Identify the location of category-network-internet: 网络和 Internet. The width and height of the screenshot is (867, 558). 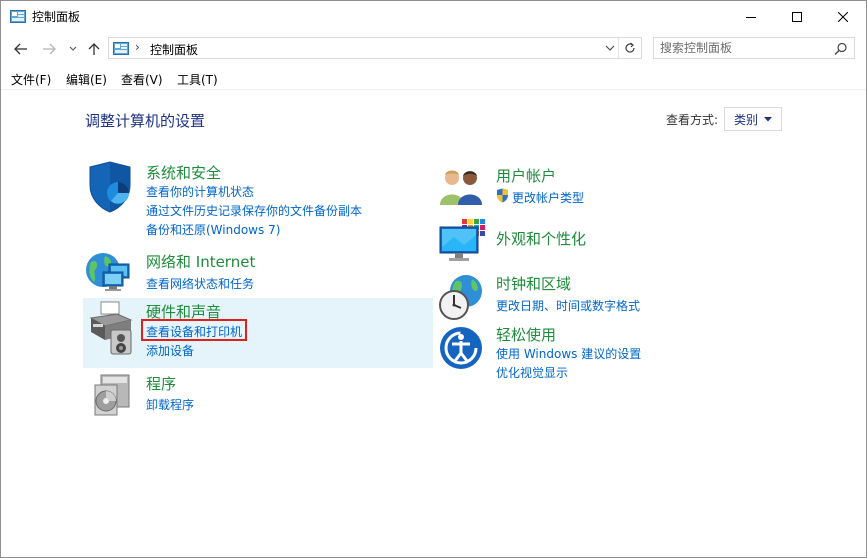
(200, 261).